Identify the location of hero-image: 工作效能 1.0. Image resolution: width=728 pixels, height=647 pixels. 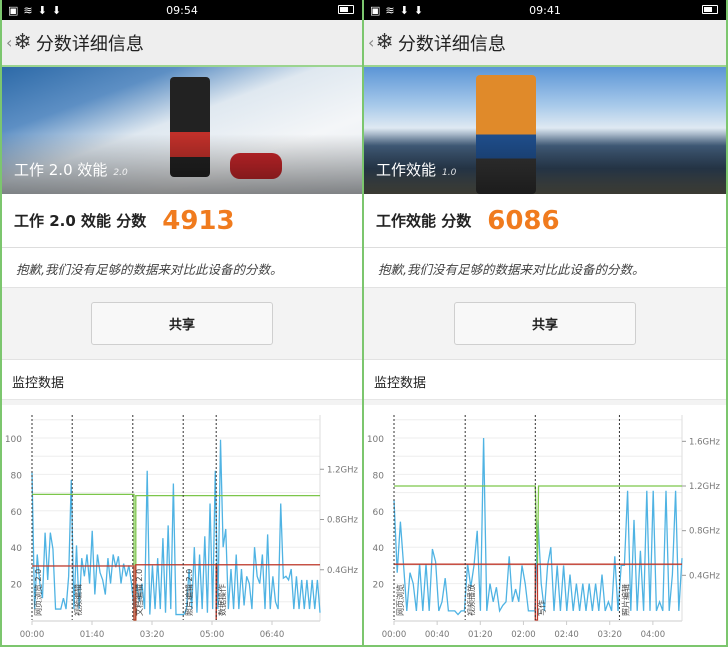
(545, 130).